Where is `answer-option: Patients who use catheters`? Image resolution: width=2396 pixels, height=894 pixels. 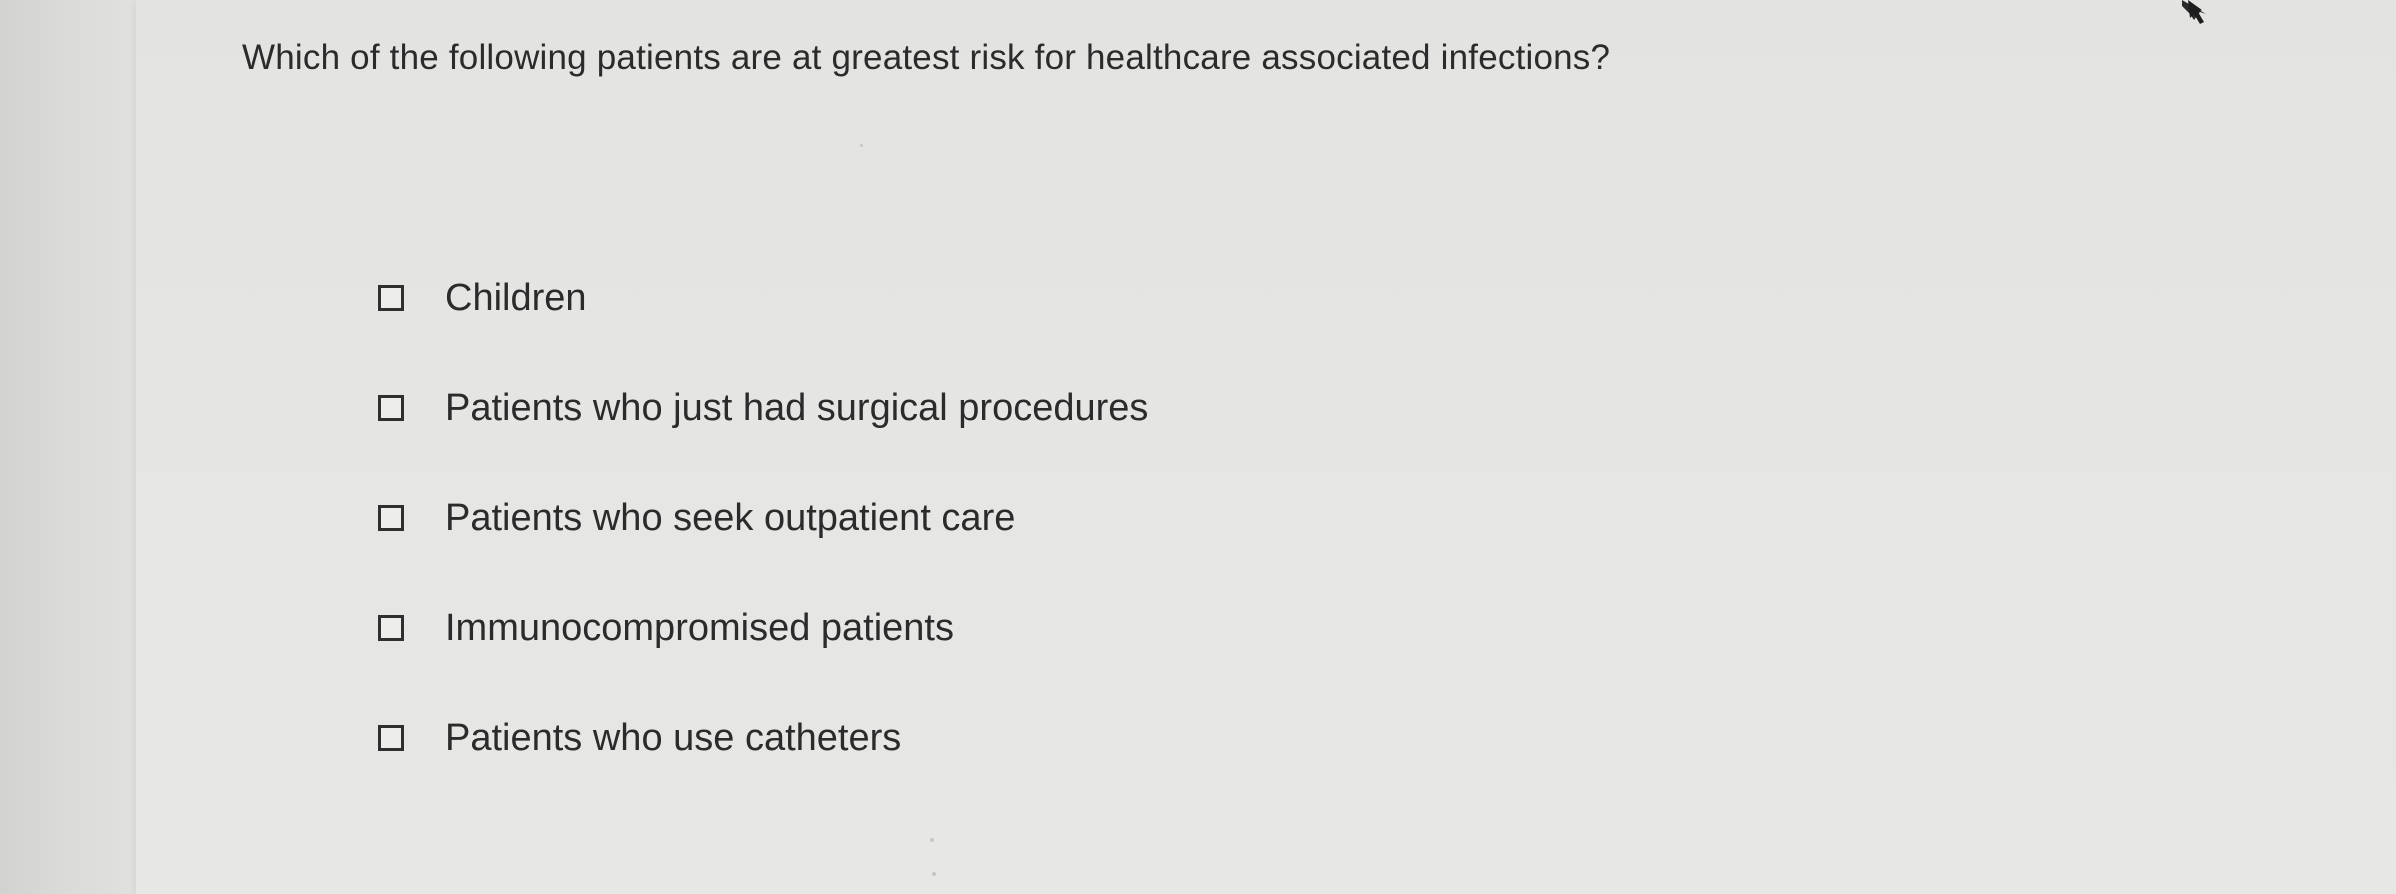
answer-option: Patients who use catheters is located at coordinates (763, 738).